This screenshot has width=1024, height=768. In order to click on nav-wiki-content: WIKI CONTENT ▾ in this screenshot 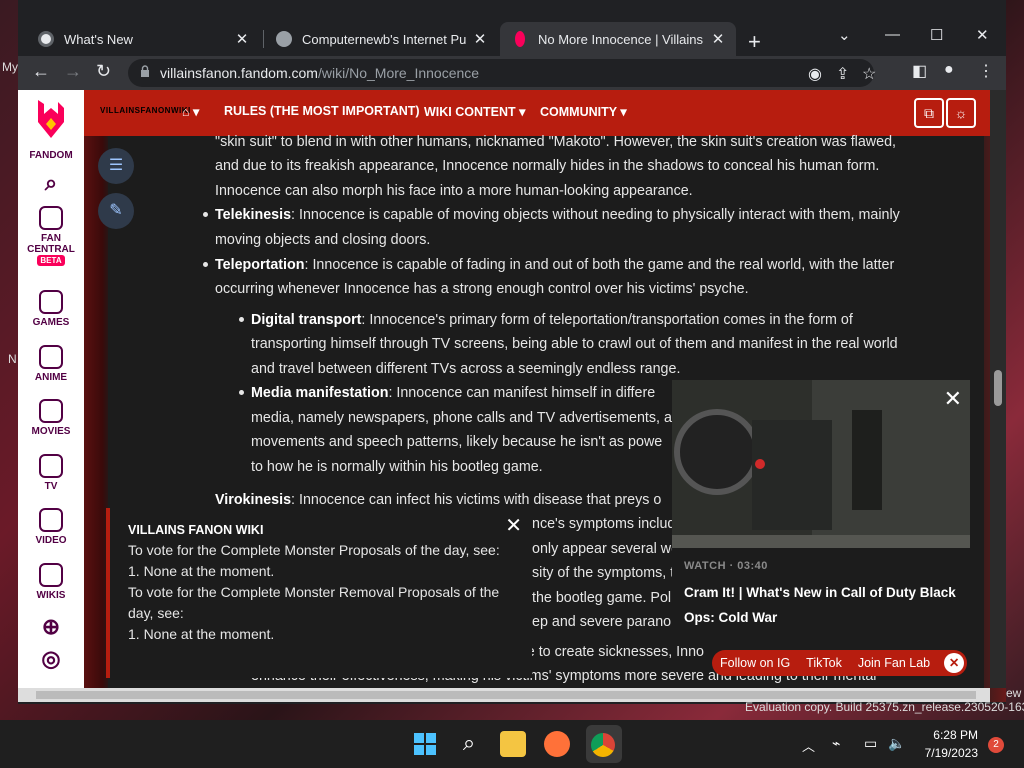, I will do `click(474, 111)`.